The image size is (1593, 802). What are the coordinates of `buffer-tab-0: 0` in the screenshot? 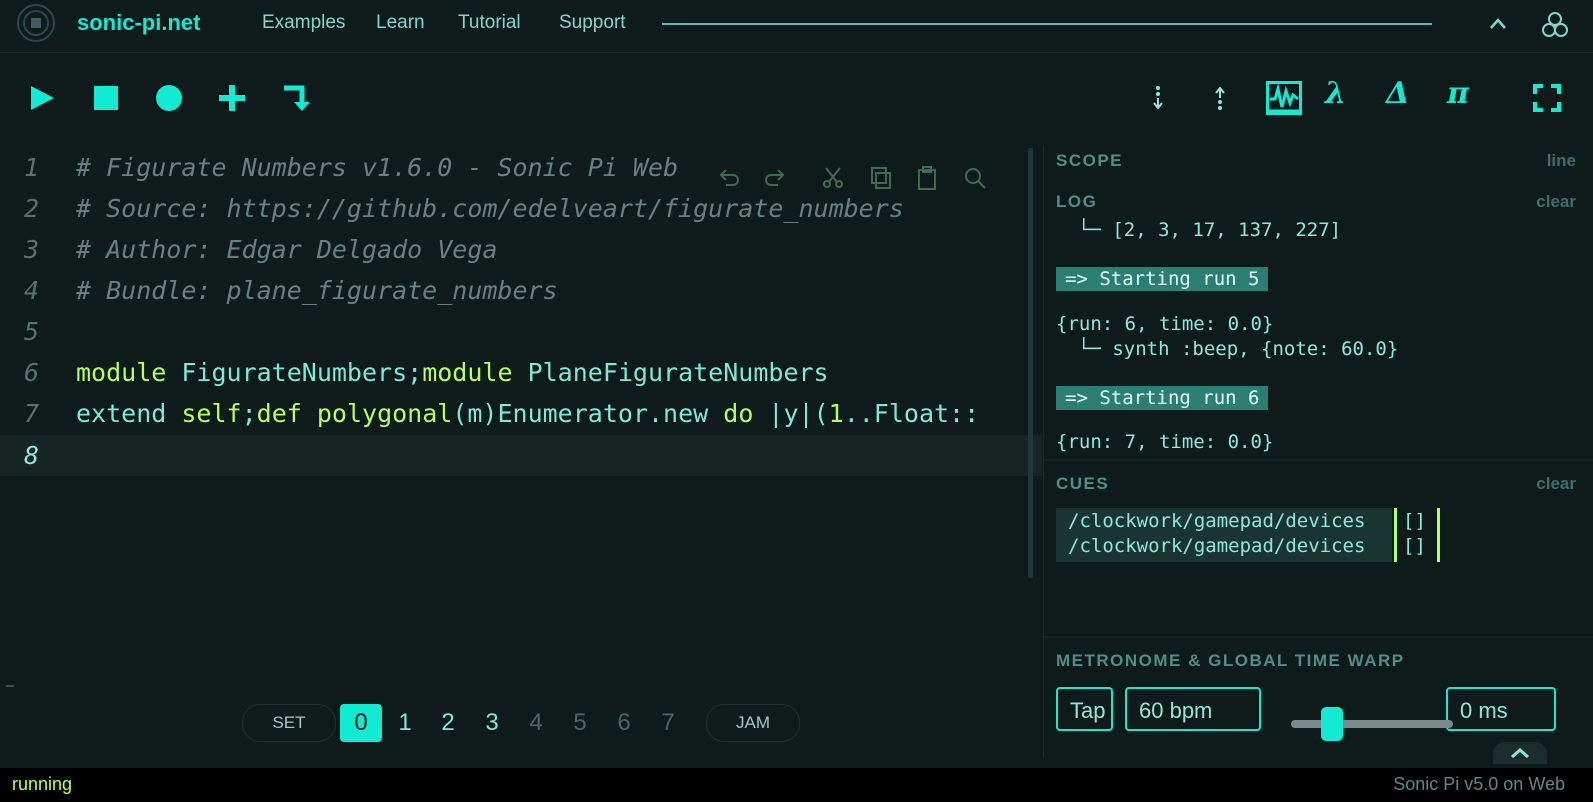 It's located at (361, 723).